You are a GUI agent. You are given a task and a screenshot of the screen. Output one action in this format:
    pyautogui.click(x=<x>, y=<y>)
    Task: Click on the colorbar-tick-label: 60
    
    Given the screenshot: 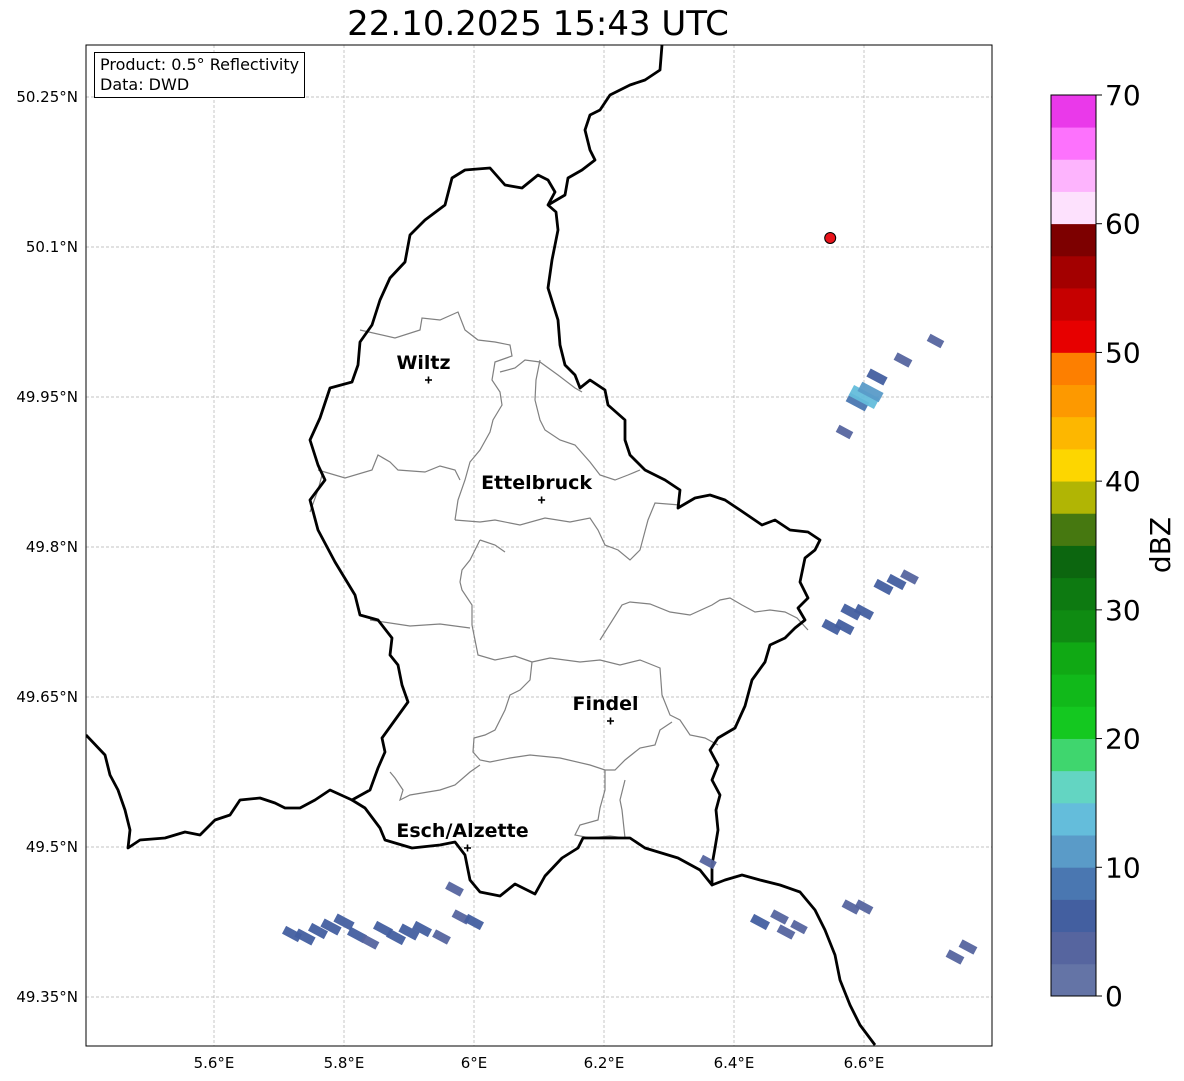 What is the action you would take?
    pyautogui.click(x=1123, y=224)
    